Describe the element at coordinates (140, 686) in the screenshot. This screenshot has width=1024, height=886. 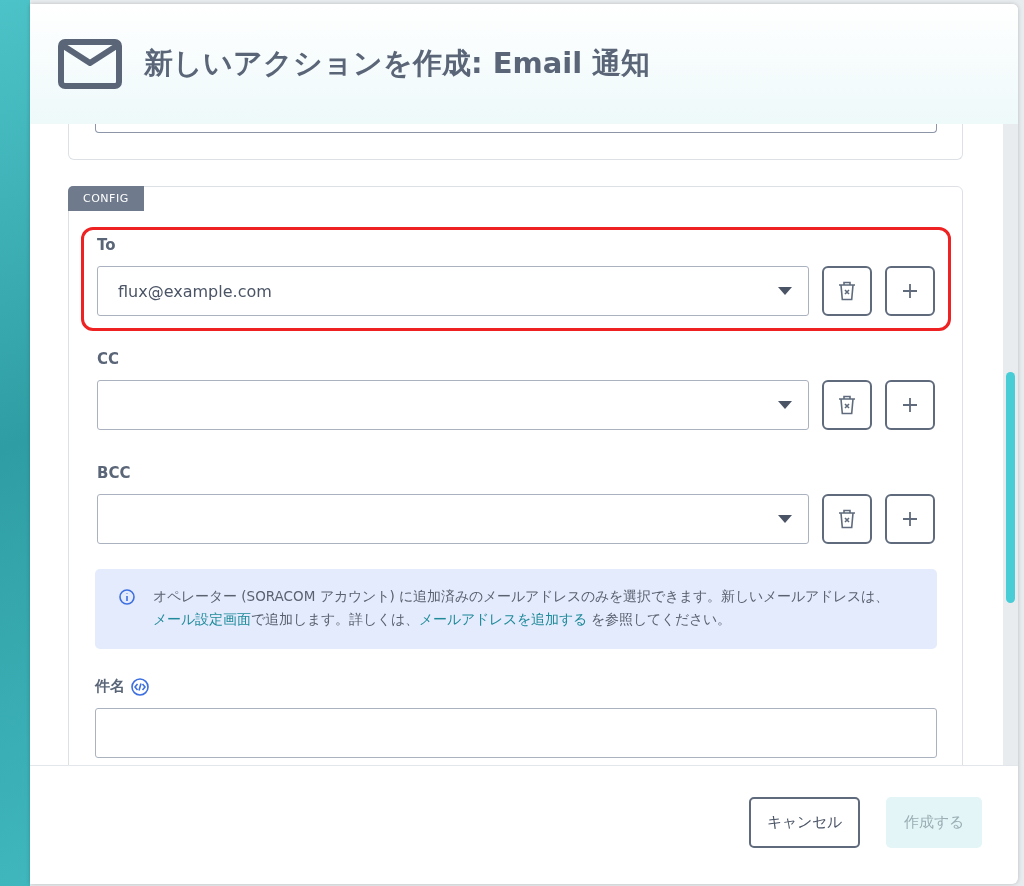
I see `code-icon` at that location.